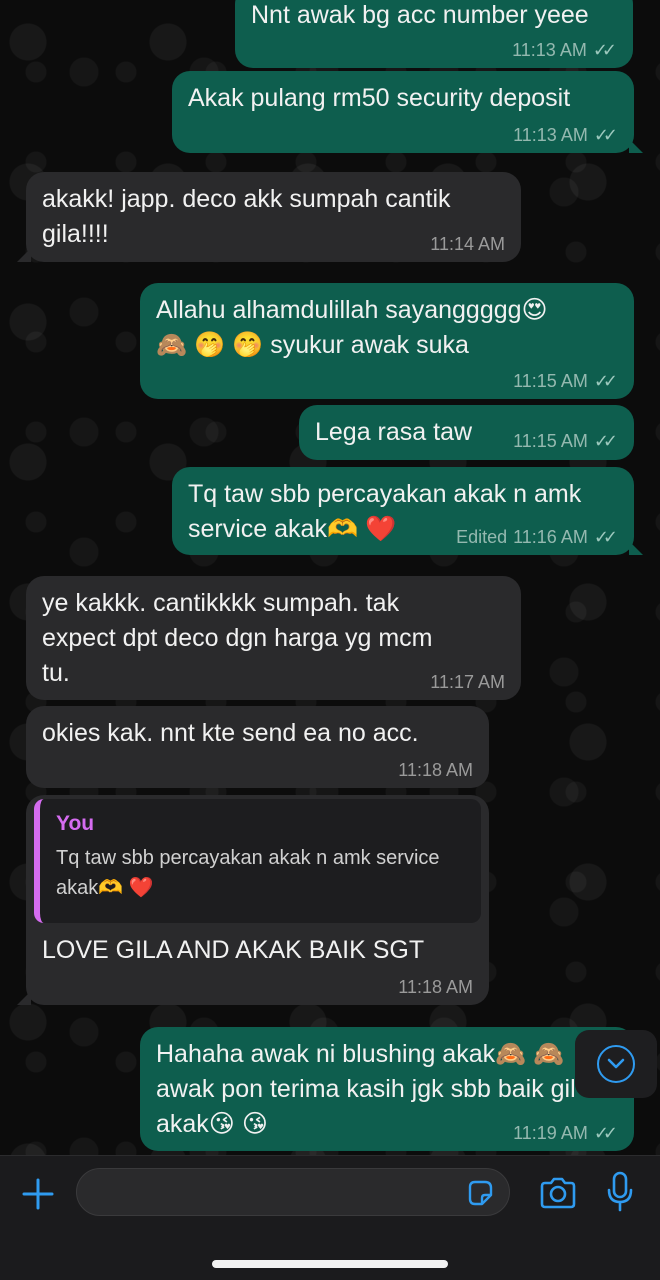 The height and width of the screenshot is (1280, 660). What do you see at coordinates (420, 15) in the screenshot?
I see `message-text: Nnt awak bg acc number yeee` at bounding box center [420, 15].